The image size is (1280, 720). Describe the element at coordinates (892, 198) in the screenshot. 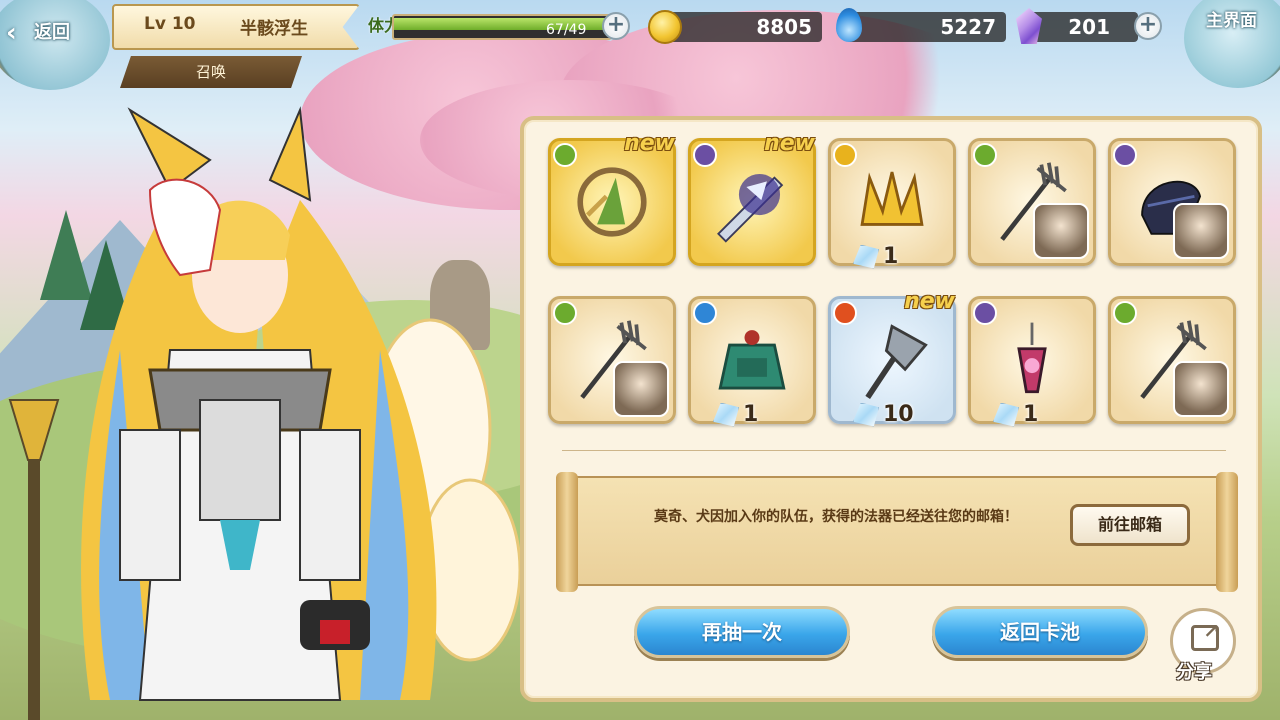

I see `golden-crown-icon` at that location.